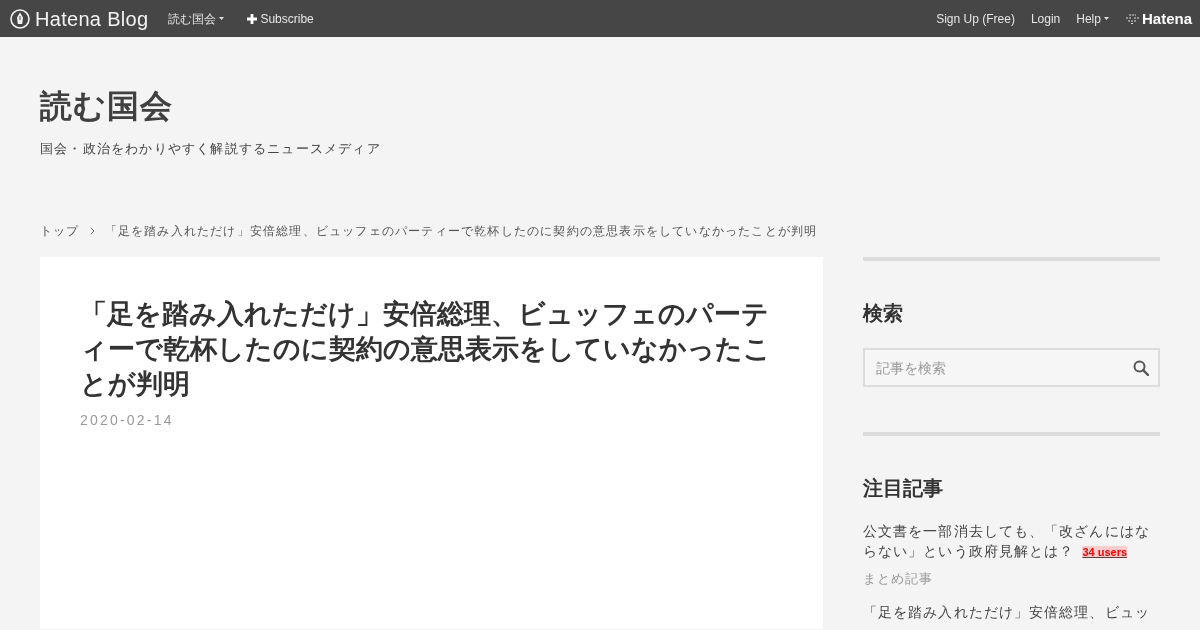  What do you see at coordinates (600, 106) in the screenshot?
I see `blog-title: 読む国会` at bounding box center [600, 106].